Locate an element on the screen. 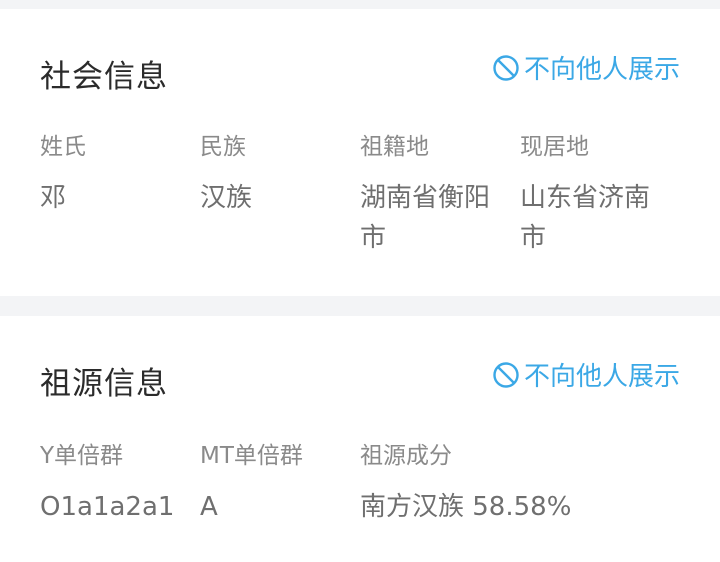 This screenshot has width=720, height=562. field-current-residence: 现居地 山东省济南市 is located at coordinates (592, 195).